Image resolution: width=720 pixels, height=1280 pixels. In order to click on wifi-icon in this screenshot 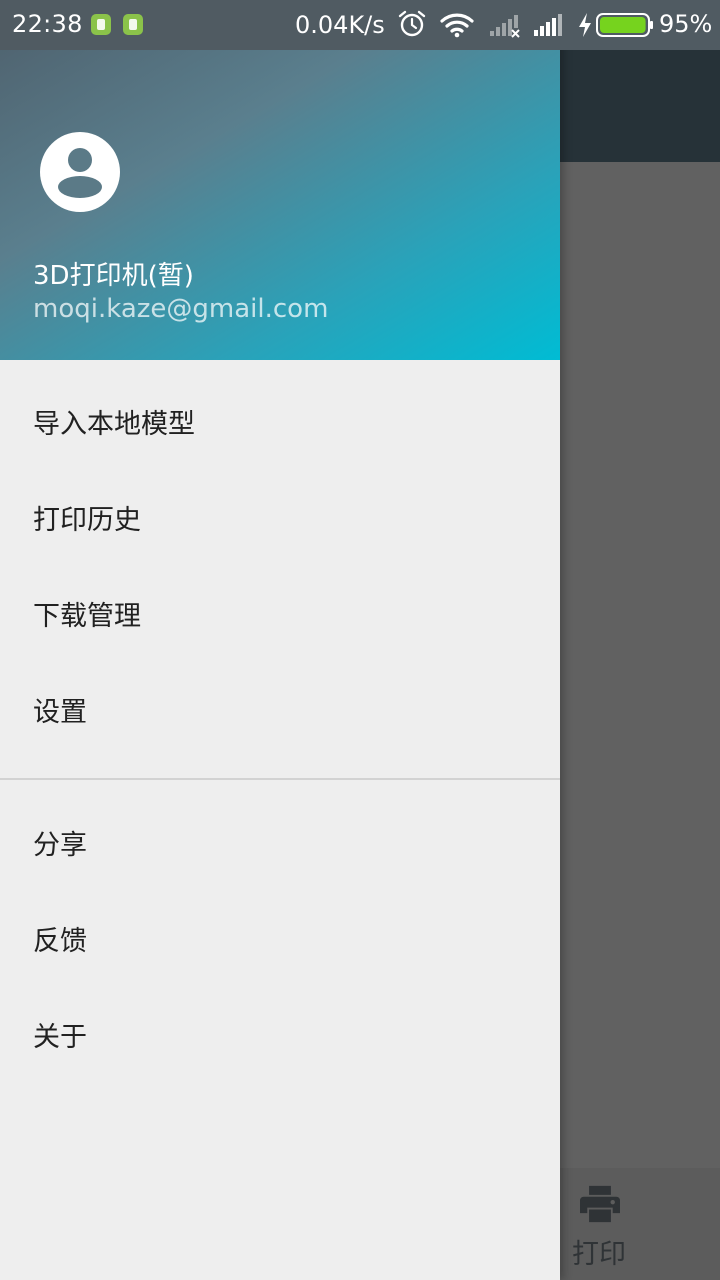, I will do `click(457, 25)`.